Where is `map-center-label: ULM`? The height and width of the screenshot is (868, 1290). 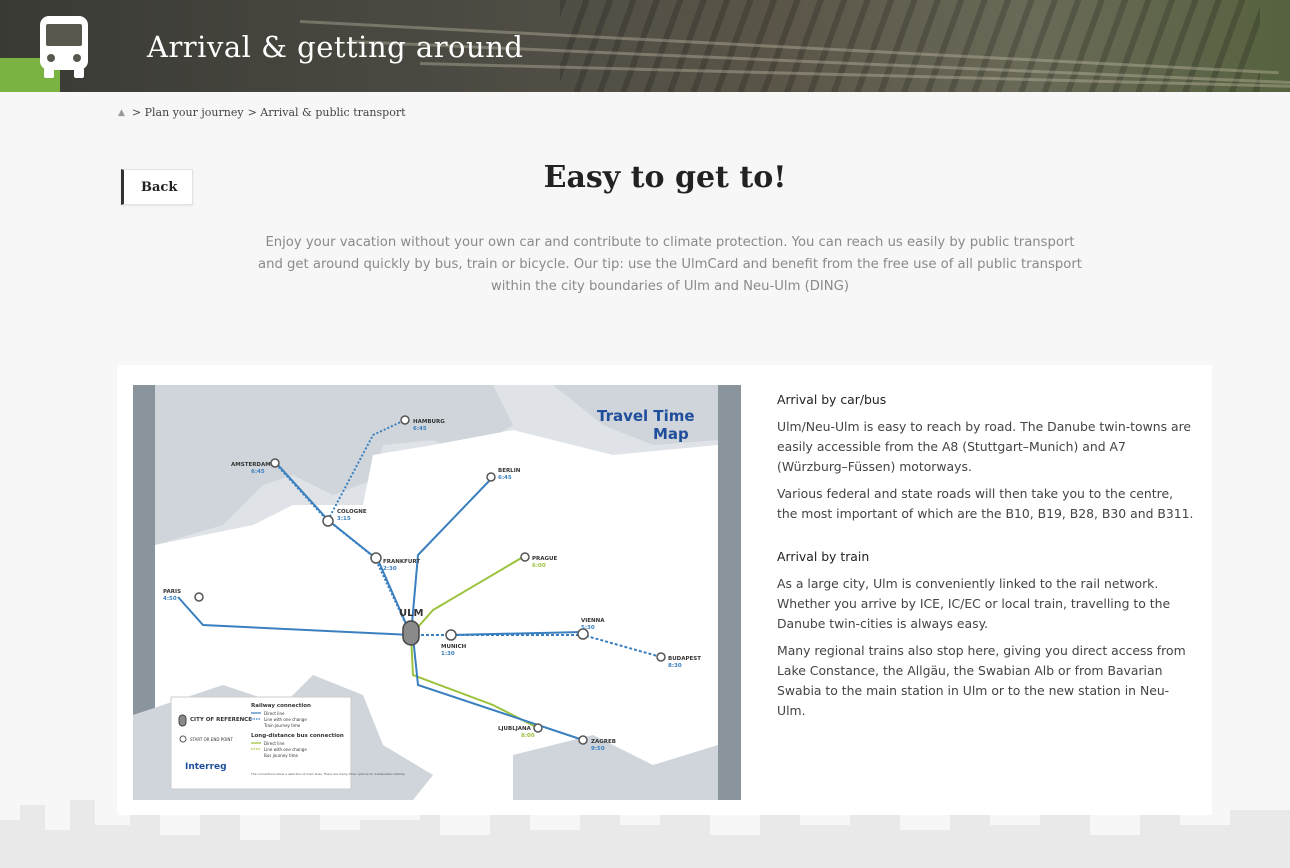
map-center-label: ULM is located at coordinates (411, 613).